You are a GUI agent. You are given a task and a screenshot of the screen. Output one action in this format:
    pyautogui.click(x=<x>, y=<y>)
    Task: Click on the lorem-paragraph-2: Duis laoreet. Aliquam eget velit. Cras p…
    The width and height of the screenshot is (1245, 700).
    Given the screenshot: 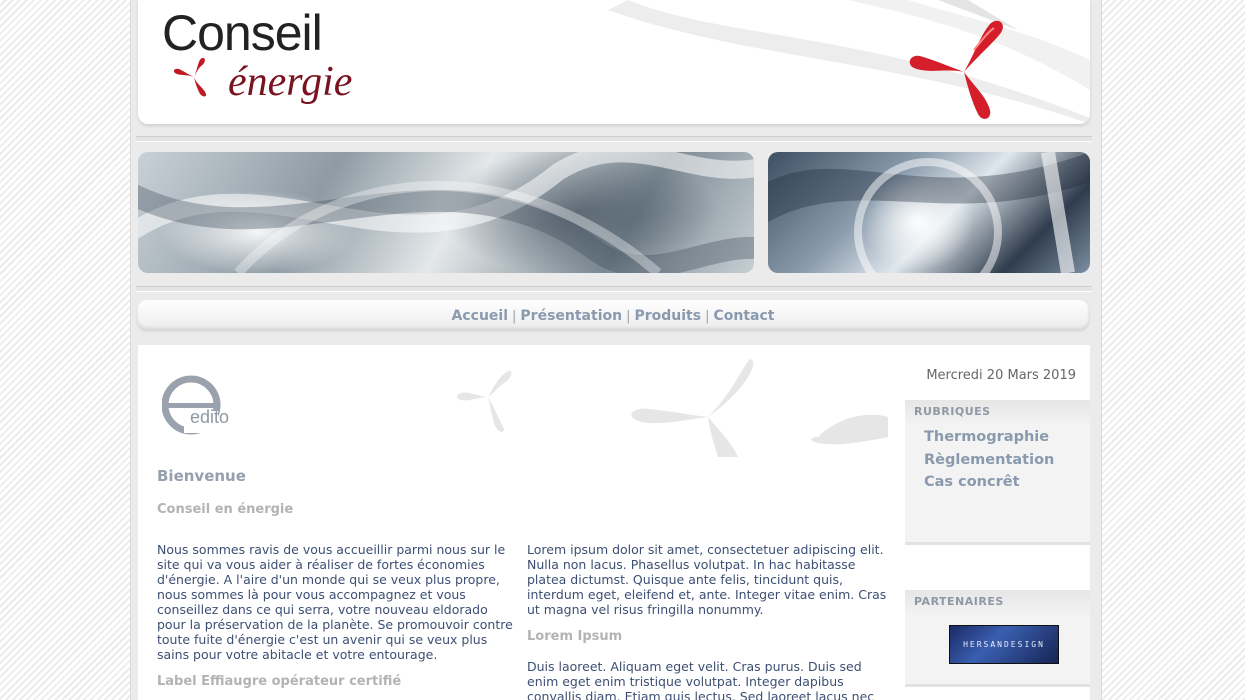 What is the action you would take?
    pyautogui.click(x=701, y=679)
    